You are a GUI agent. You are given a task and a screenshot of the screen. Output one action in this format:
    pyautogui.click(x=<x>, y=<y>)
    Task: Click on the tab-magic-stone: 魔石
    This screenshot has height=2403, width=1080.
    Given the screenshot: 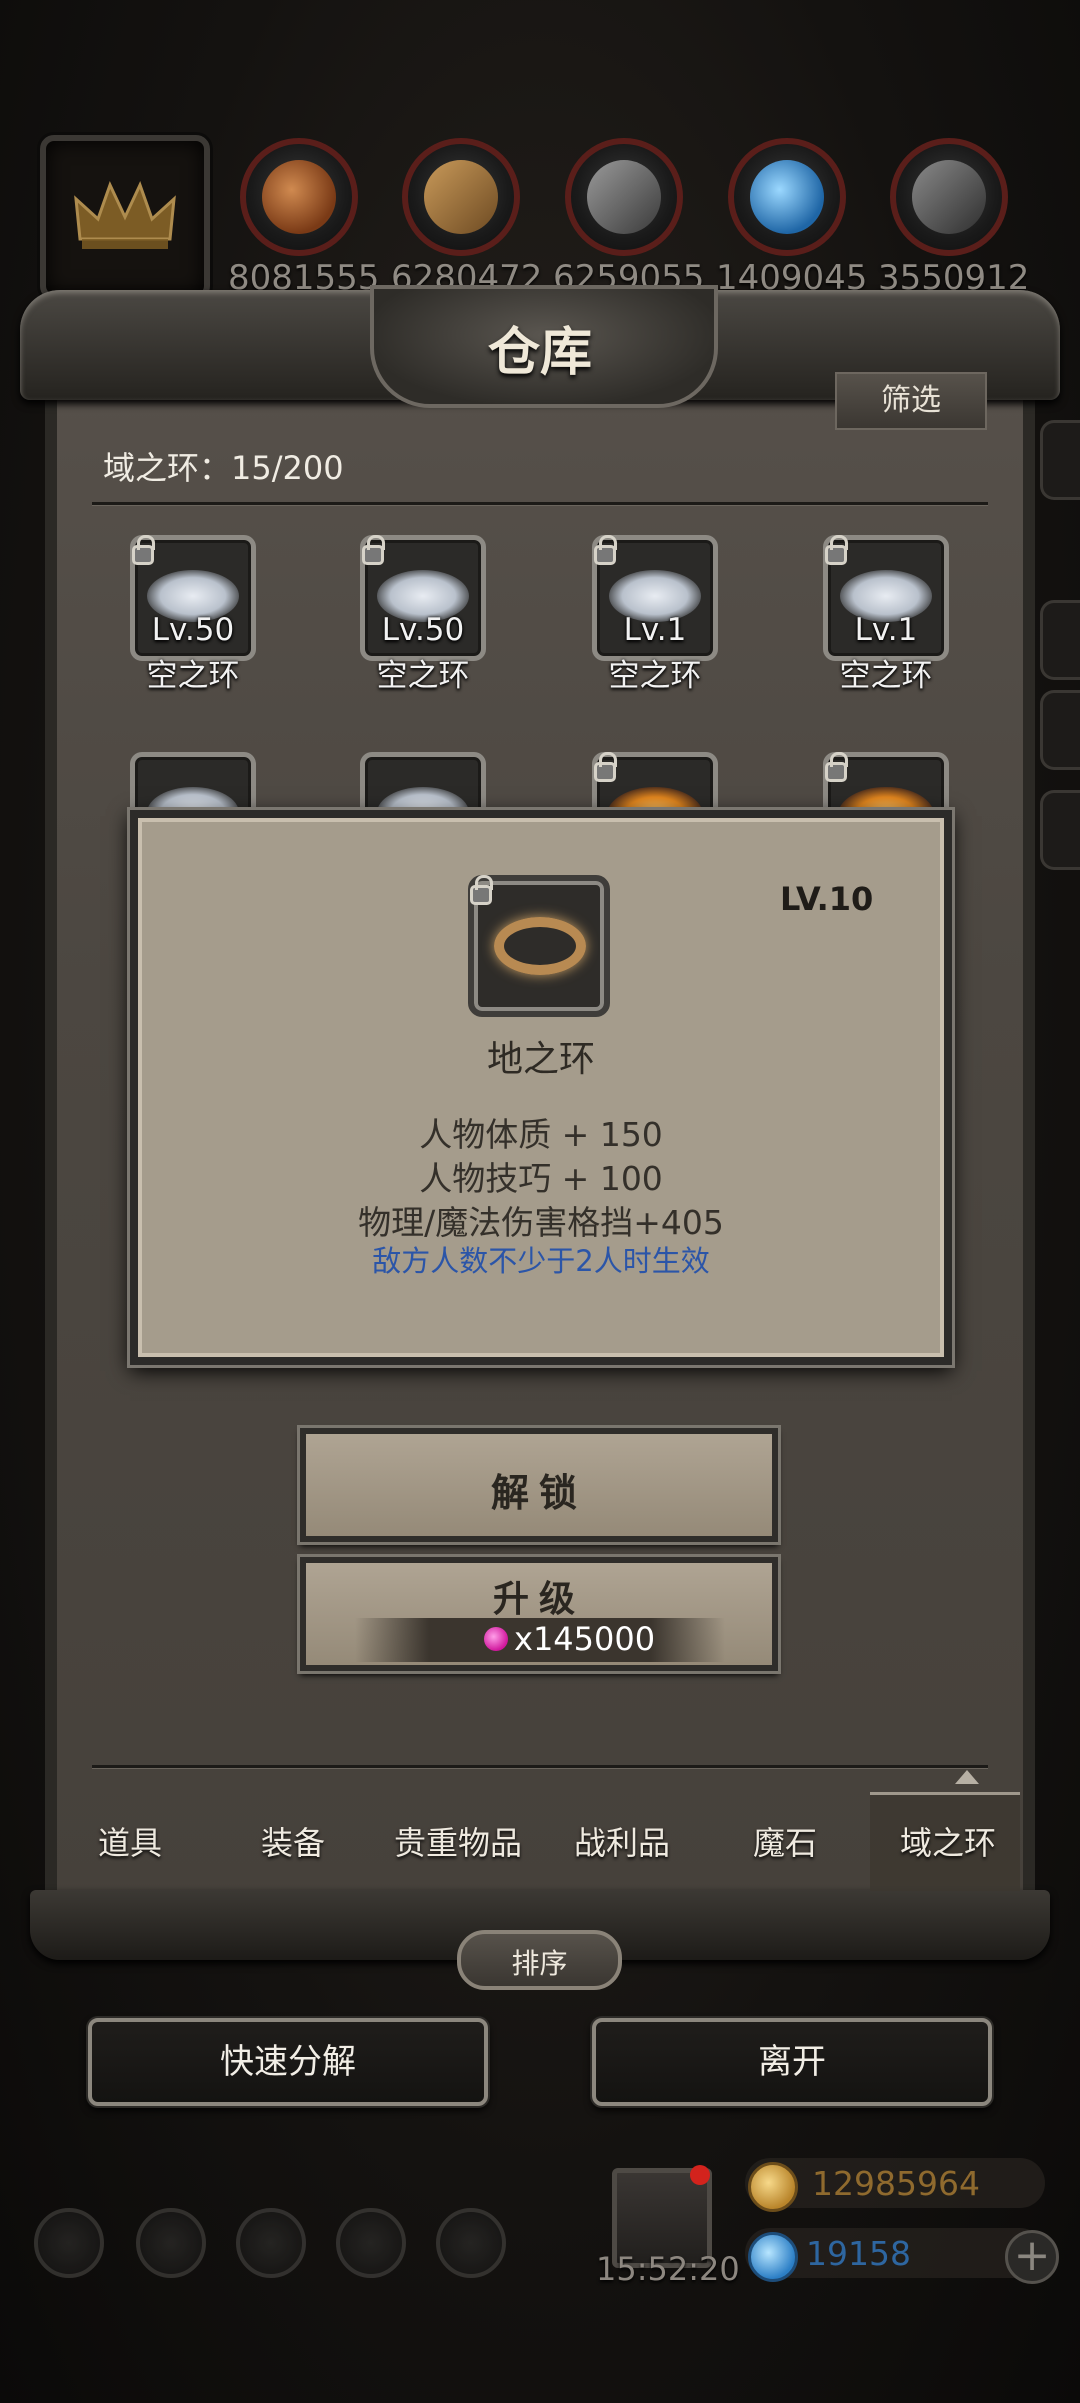 What is the action you would take?
    pyautogui.click(x=785, y=1841)
    